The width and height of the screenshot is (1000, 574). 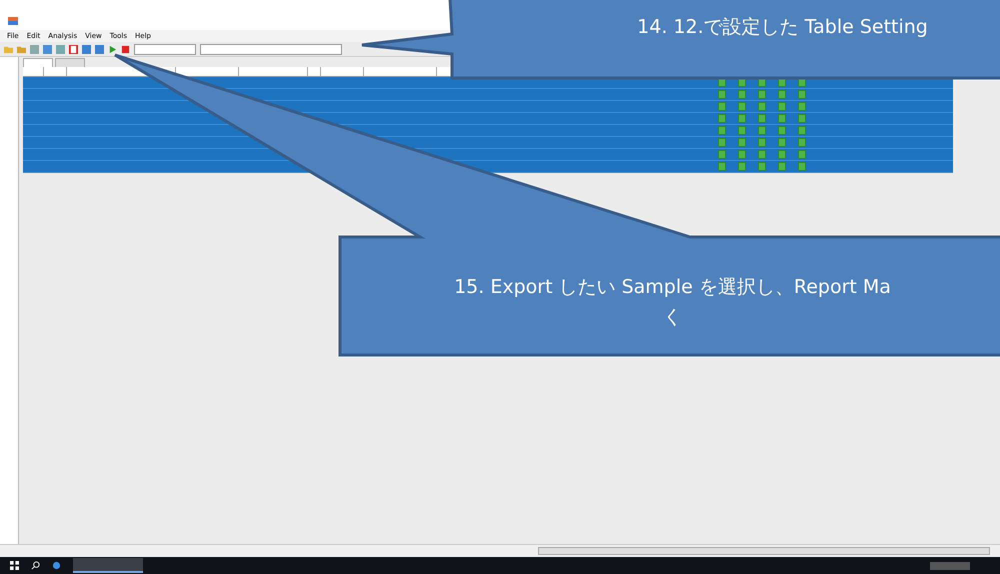 I want to click on grid-icon, so click(x=34, y=49).